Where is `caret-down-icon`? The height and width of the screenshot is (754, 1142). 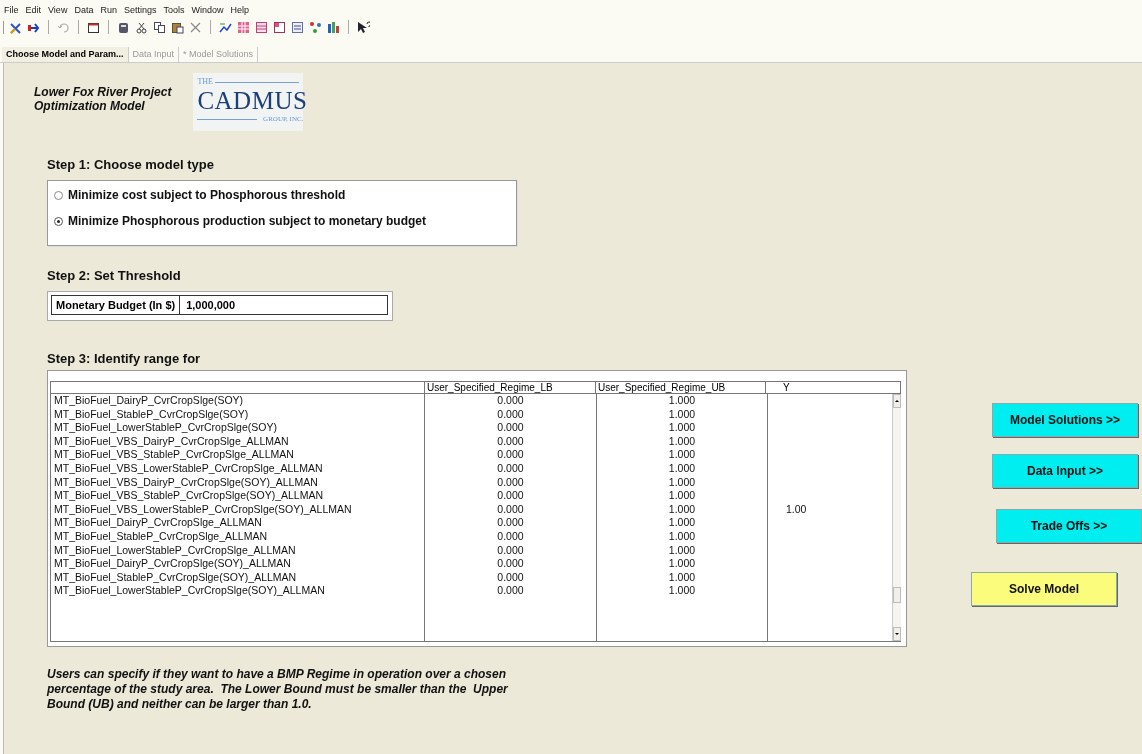
caret-down-icon is located at coordinates (897, 634).